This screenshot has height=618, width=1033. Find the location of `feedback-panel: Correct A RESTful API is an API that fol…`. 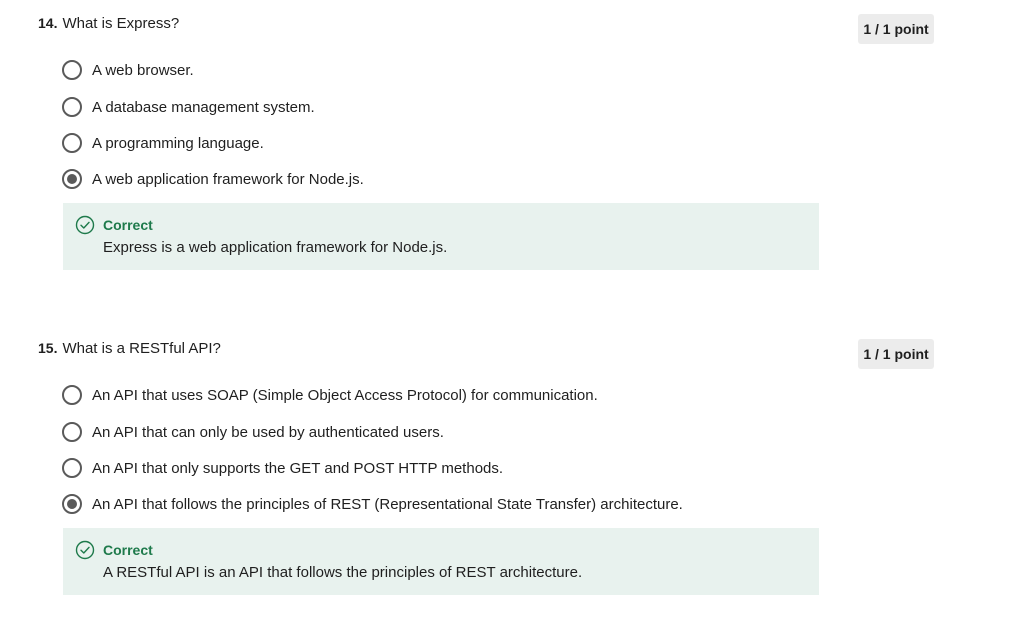

feedback-panel: Correct A RESTful API is an API that fol… is located at coordinates (441, 561).